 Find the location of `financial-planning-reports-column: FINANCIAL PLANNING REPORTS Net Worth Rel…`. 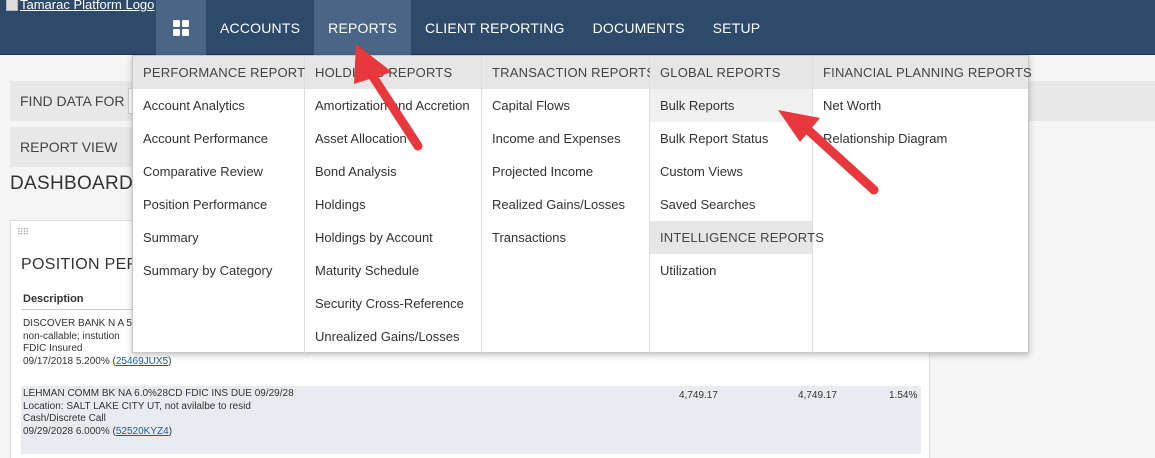

financial-planning-reports-column: FINANCIAL PLANNING REPORTS Net Worth Rel… is located at coordinates (922, 204).